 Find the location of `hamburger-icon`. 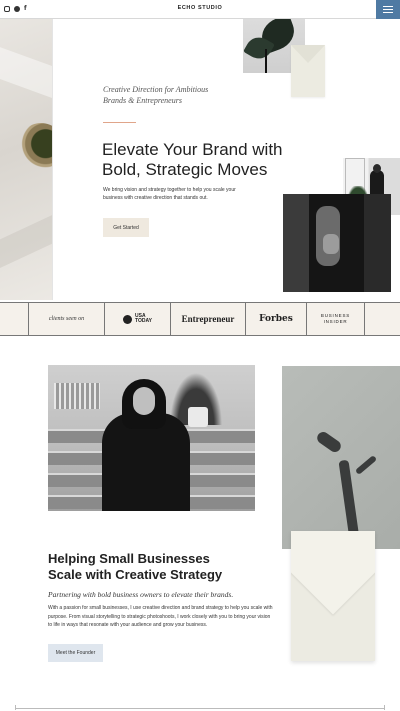

hamburger-icon is located at coordinates (388, 6).